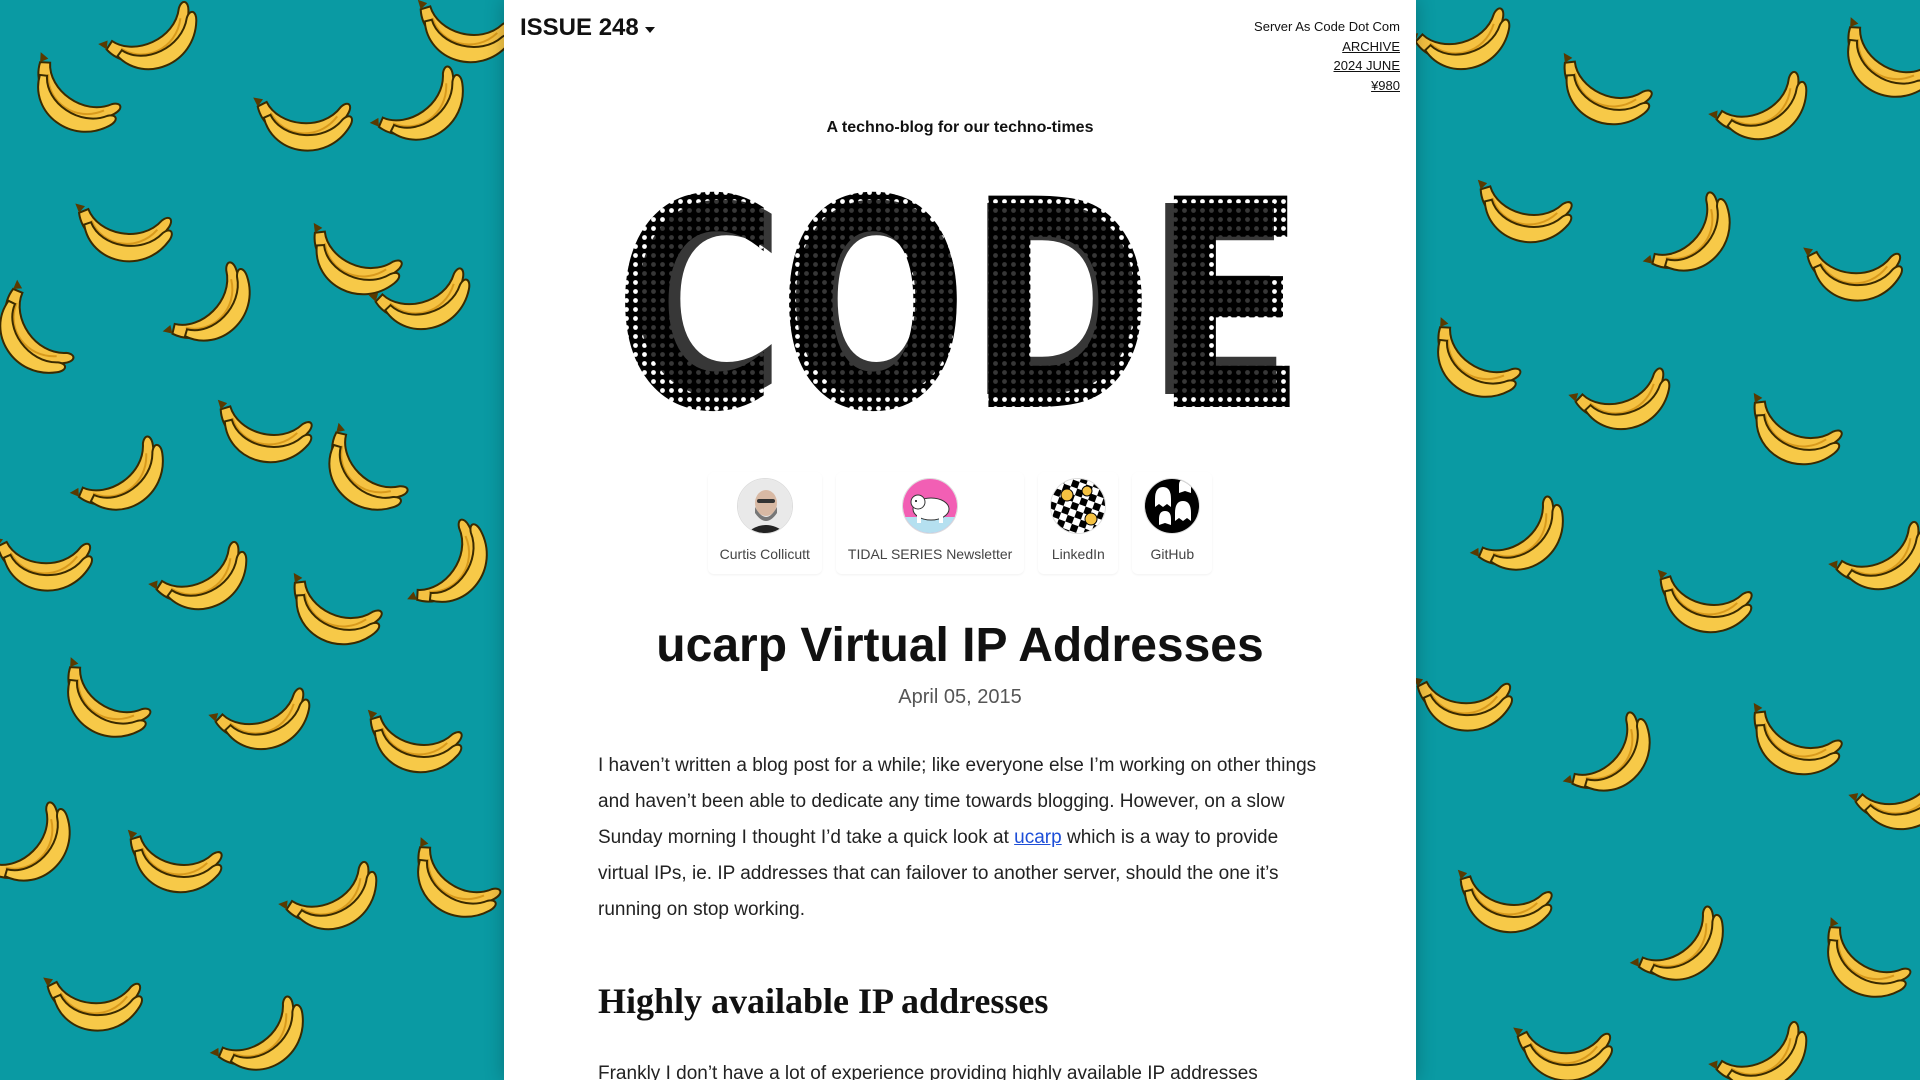 This screenshot has width=1920, height=1080. What do you see at coordinates (960, 127) in the screenshot?
I see `tagline: A techno-blog for our techno-times` at bounding box center [960, 127].